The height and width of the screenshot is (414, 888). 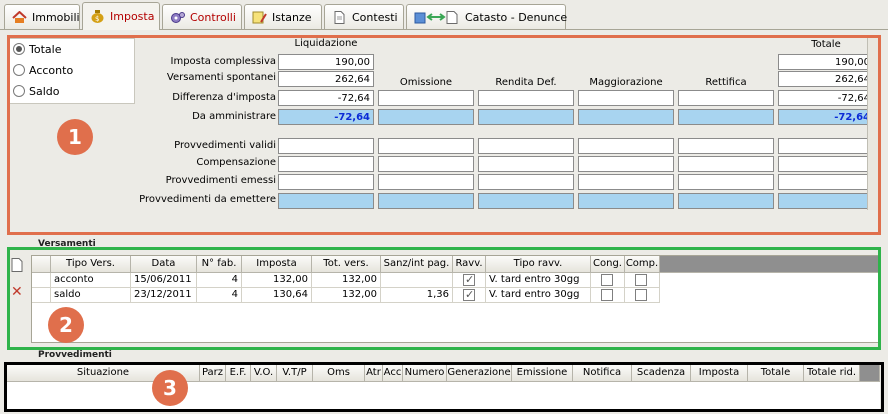 I want to click on tab-immobili: Immobili, so click(x=42, y=16).